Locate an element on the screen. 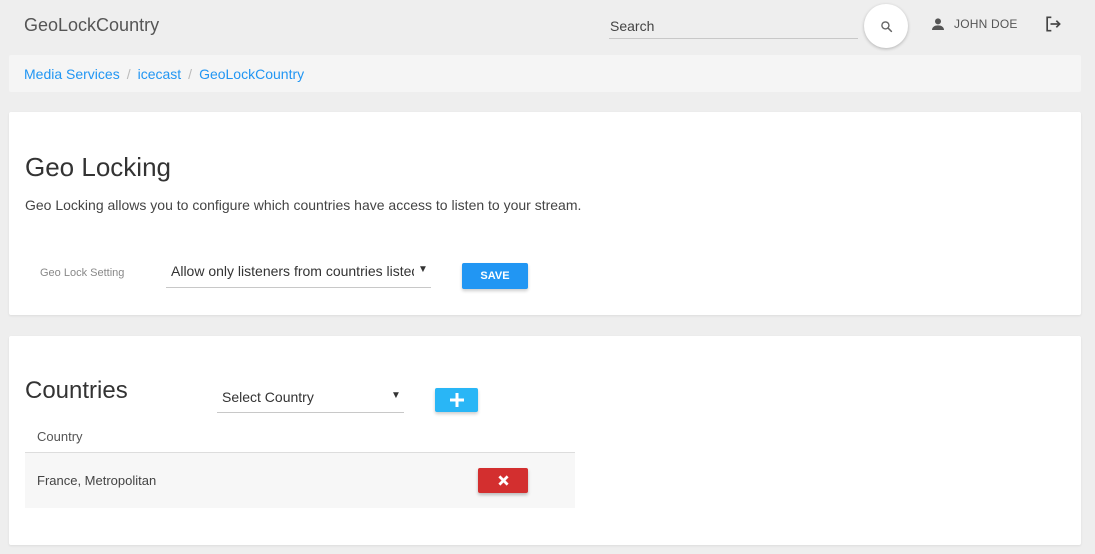  search-input is located at coordinates (734, 26).